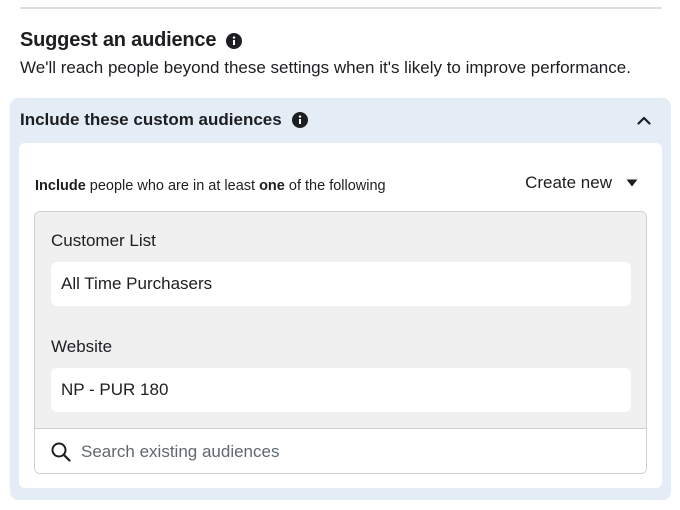  I want to click on search-icon, so click(61, 452).